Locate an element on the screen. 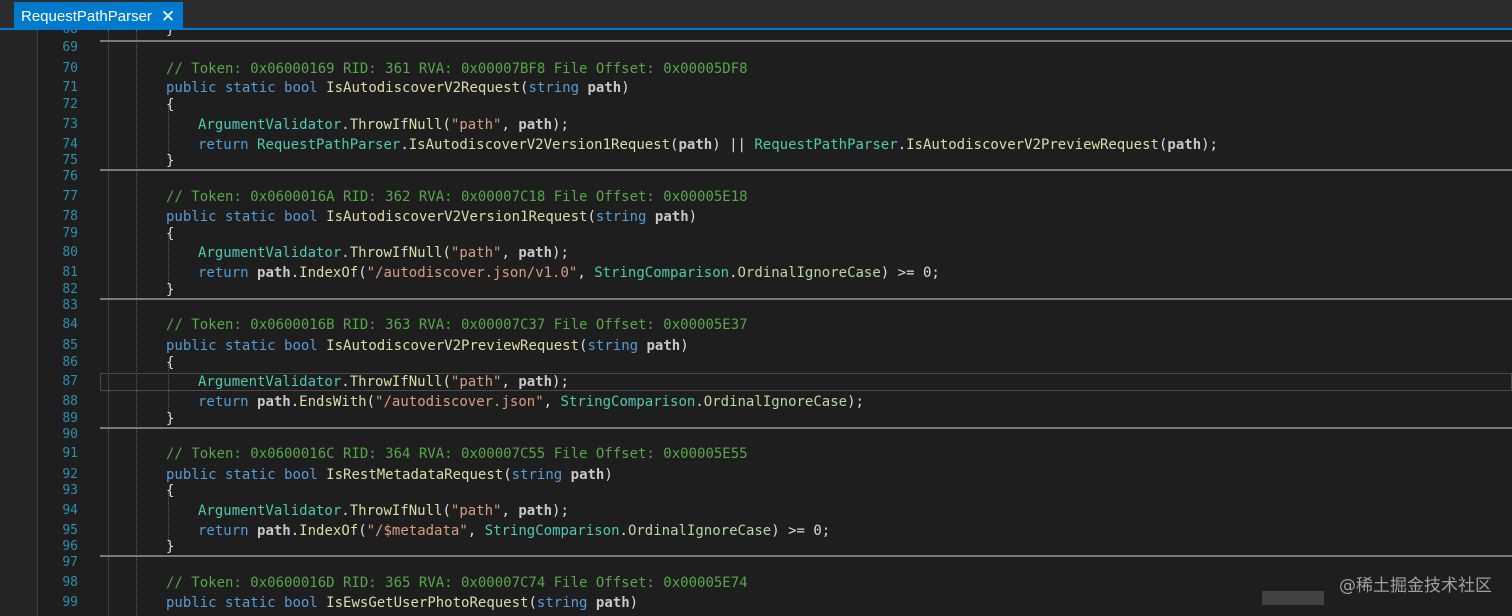 The height and width of the screenshot is (616, 1512). method-name: IsRestMetadataRequest is located at coordinates (415, 475).